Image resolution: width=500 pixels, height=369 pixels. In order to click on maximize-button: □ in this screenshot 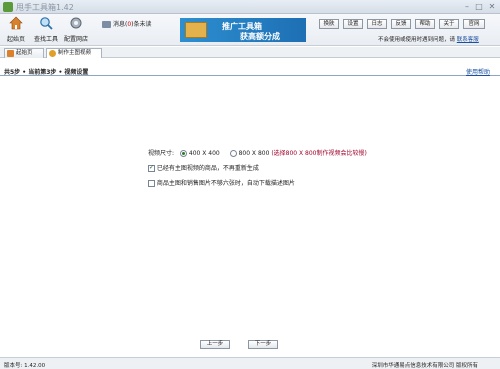, I will do `click(479, 6)`.